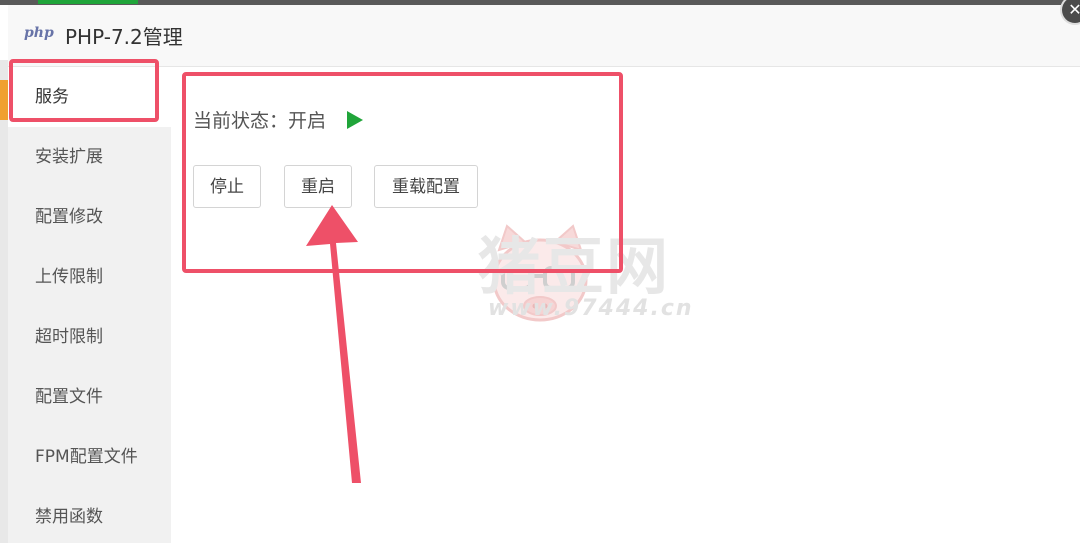 This screenshot has width=1080, height=547. What do you see at coordinates (4, 301) in the screenshot?
I see `background-page-edge` at bounding box center [4, 301].